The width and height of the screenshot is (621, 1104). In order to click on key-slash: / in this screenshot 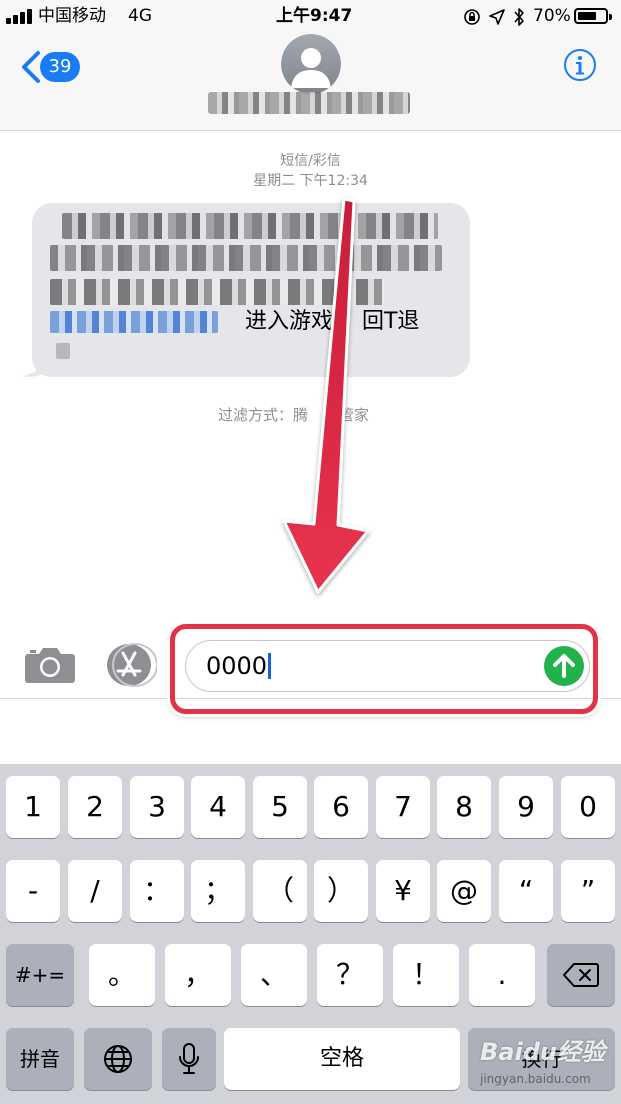, I will do `click(95, 891)`.